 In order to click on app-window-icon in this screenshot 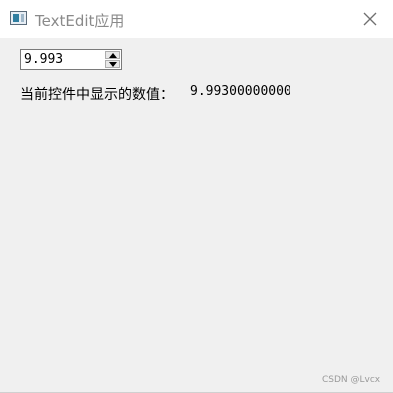, I will do `click(18, 18)`.